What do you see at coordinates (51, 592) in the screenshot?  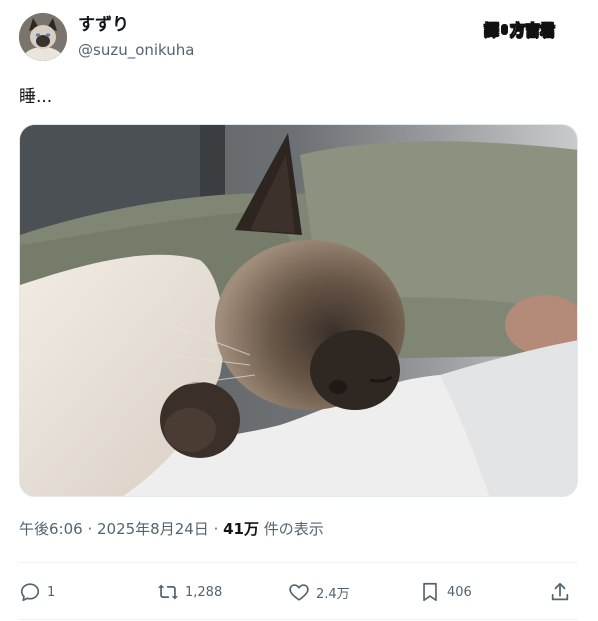 I see `reply-count: 1` at bounding box center [51, 592].